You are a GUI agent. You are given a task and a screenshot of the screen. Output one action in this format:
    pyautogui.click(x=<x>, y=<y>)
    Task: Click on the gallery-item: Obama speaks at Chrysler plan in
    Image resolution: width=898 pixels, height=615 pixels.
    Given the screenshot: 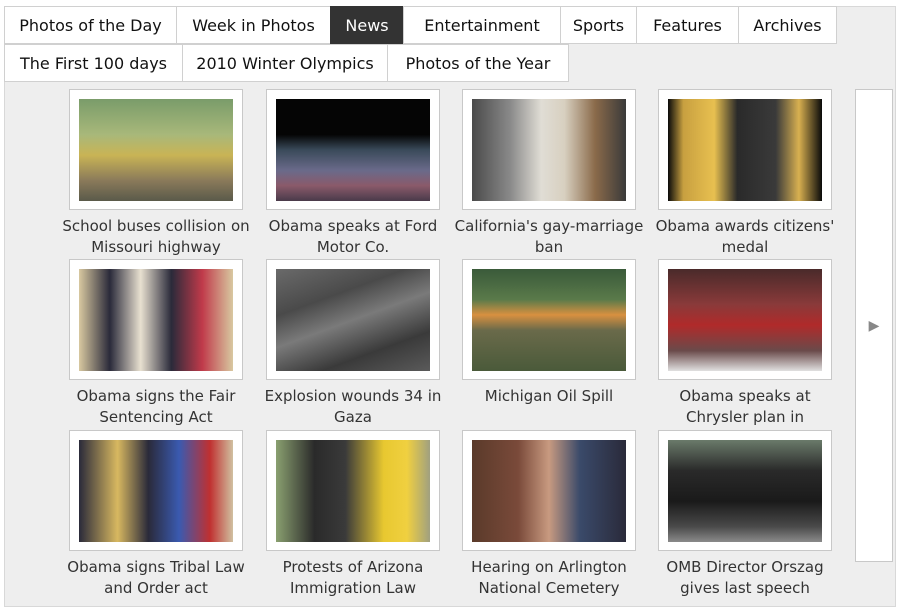 What is the action you would take?
    pyautogui.click(x=745, y=343)
    